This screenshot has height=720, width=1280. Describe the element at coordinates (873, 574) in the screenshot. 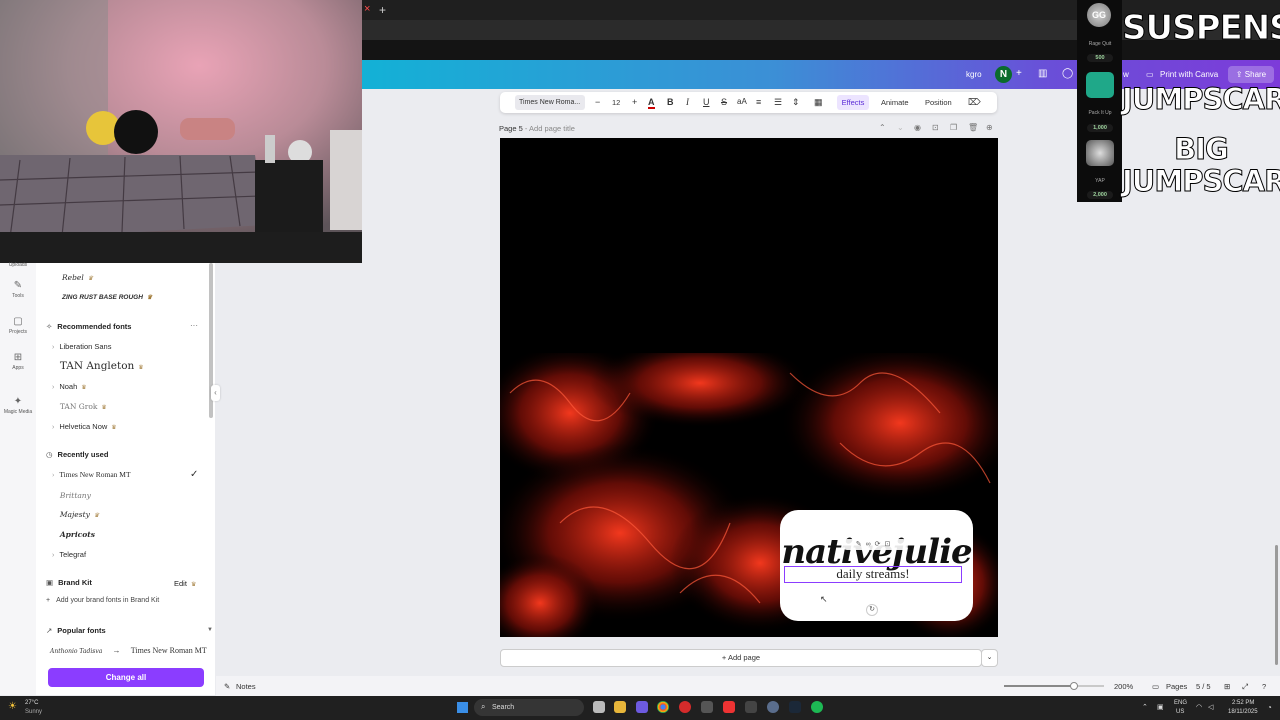

I see `selected-text-box: daily streams!` at that location.